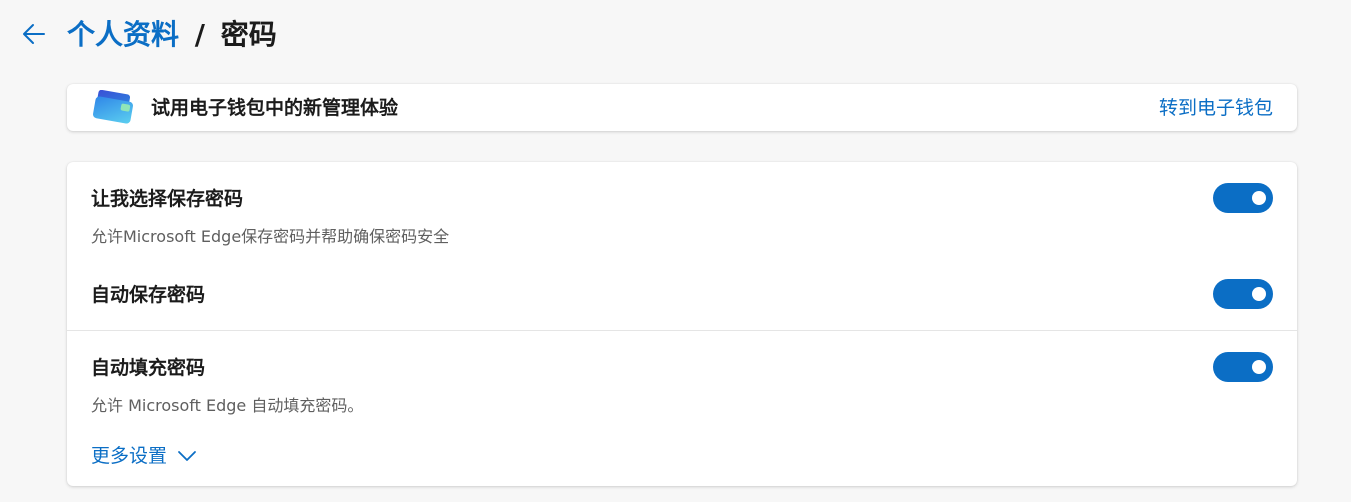  Describe the element at coordinates (1243, 294) in the screenshot. I see `auto-save-toggle` at that location.